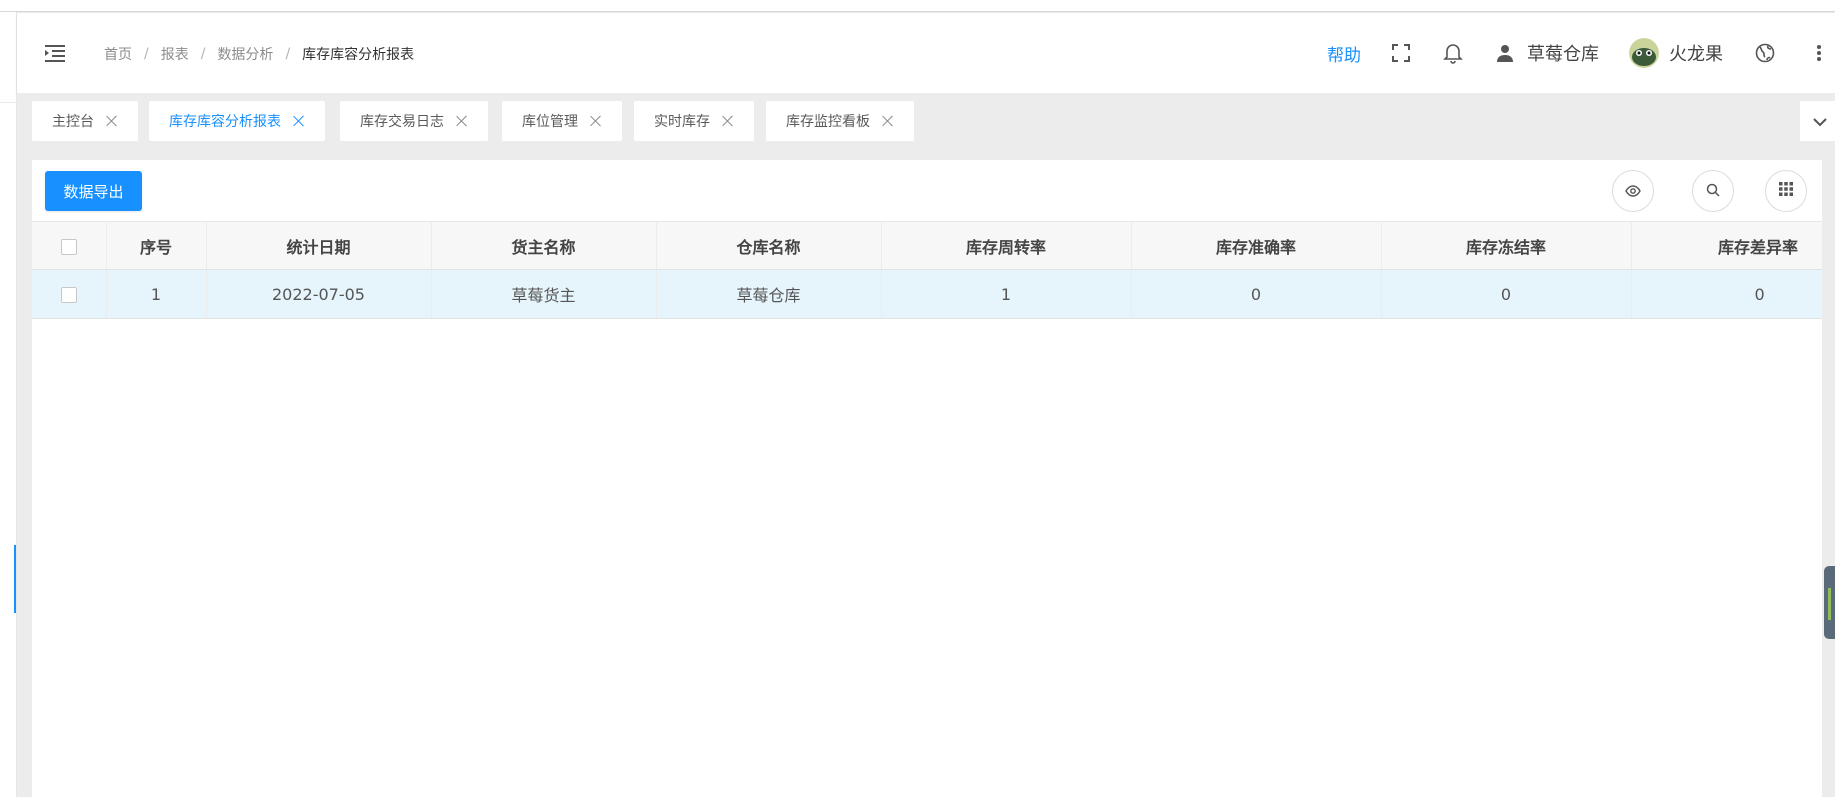  I want to click on column-header: 仓库名称, so click(769, 245).